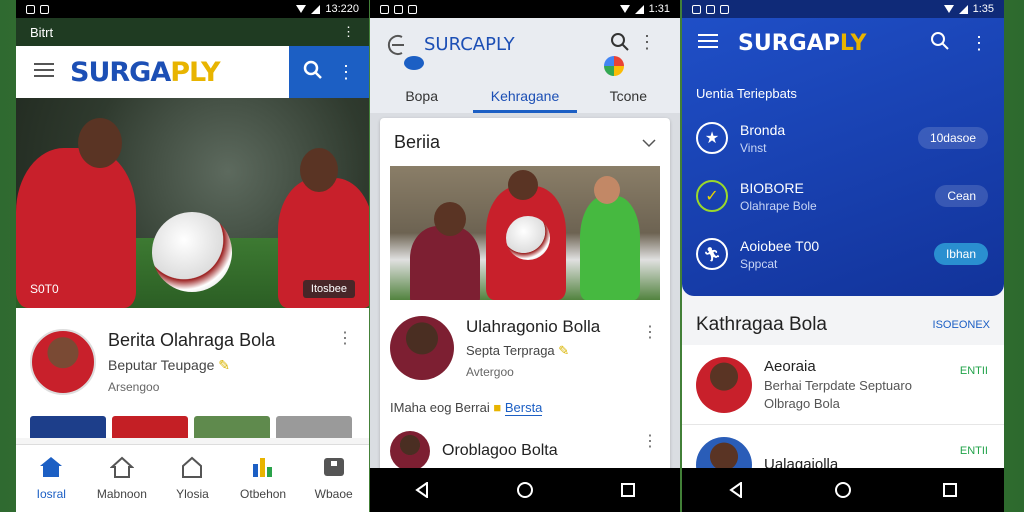 Image resolution: width=1024 pixels, height=512 pixels. I want to click on nav-item-3: Ylosia, so click(192, 478).